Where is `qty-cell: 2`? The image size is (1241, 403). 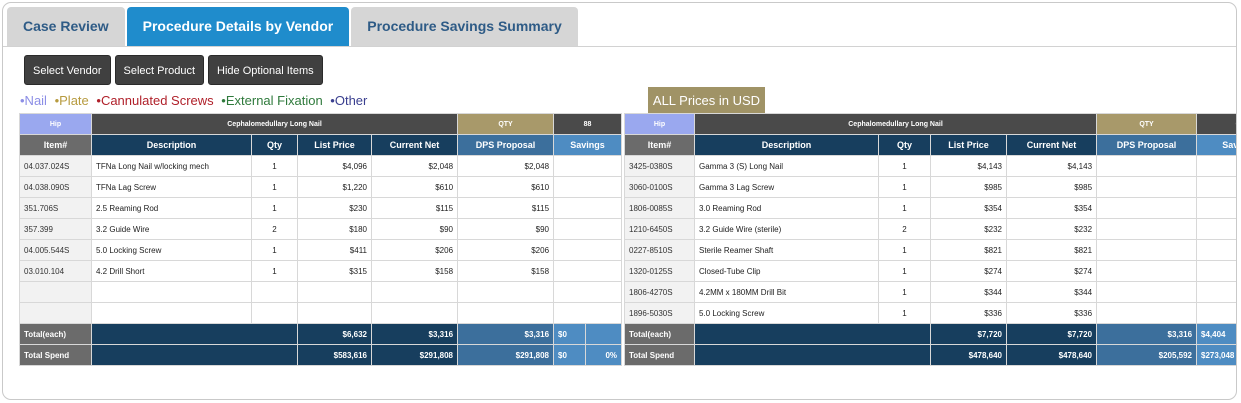 qty-cell: 2 is located at coordinates (274, 229).